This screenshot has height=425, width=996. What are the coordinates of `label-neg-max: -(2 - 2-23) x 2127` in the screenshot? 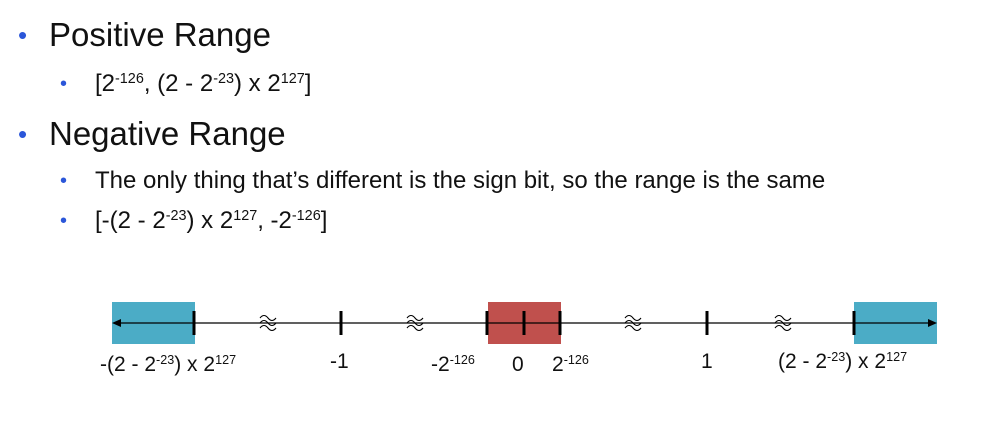 It's located at (168, 364).